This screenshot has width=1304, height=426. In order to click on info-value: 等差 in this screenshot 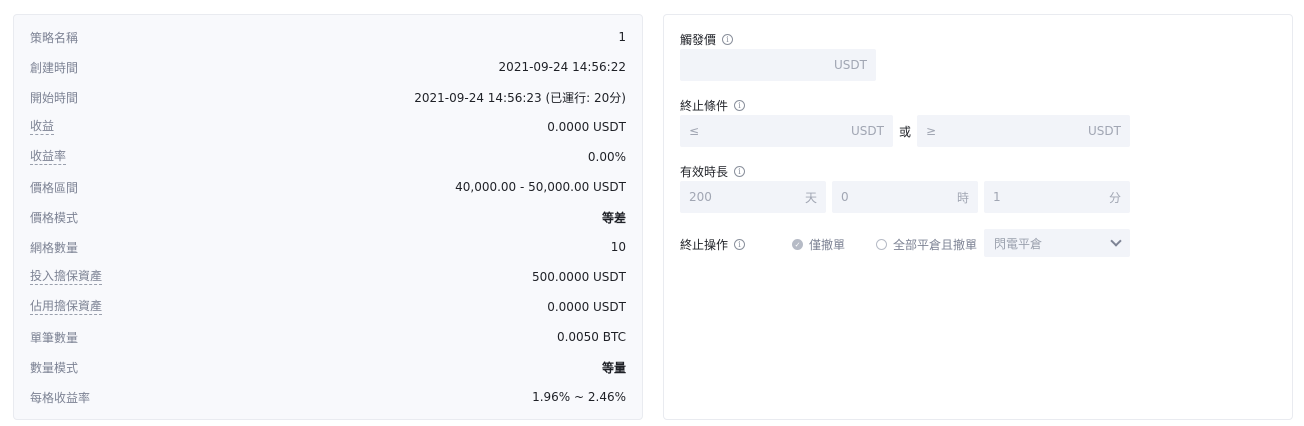, I will do `click(613, 217)`.